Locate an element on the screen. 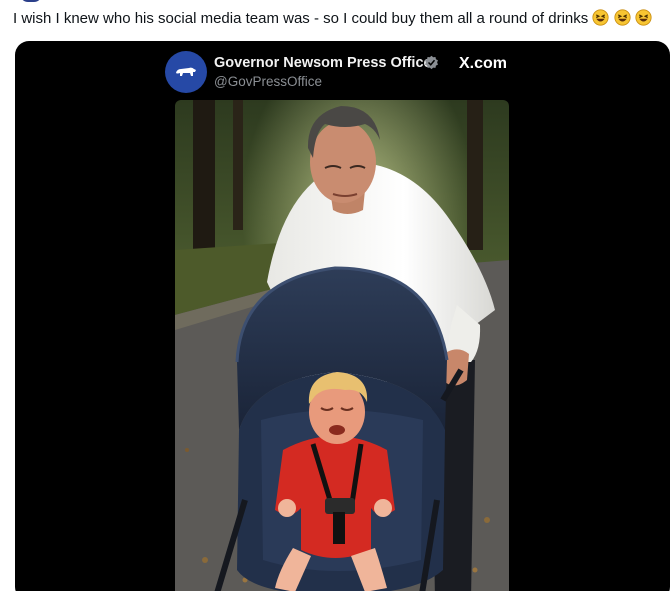 Image resolution: width=672 pixels, height=591 pixels. x-logo-label: X.com is located at coordinates (483, 63).